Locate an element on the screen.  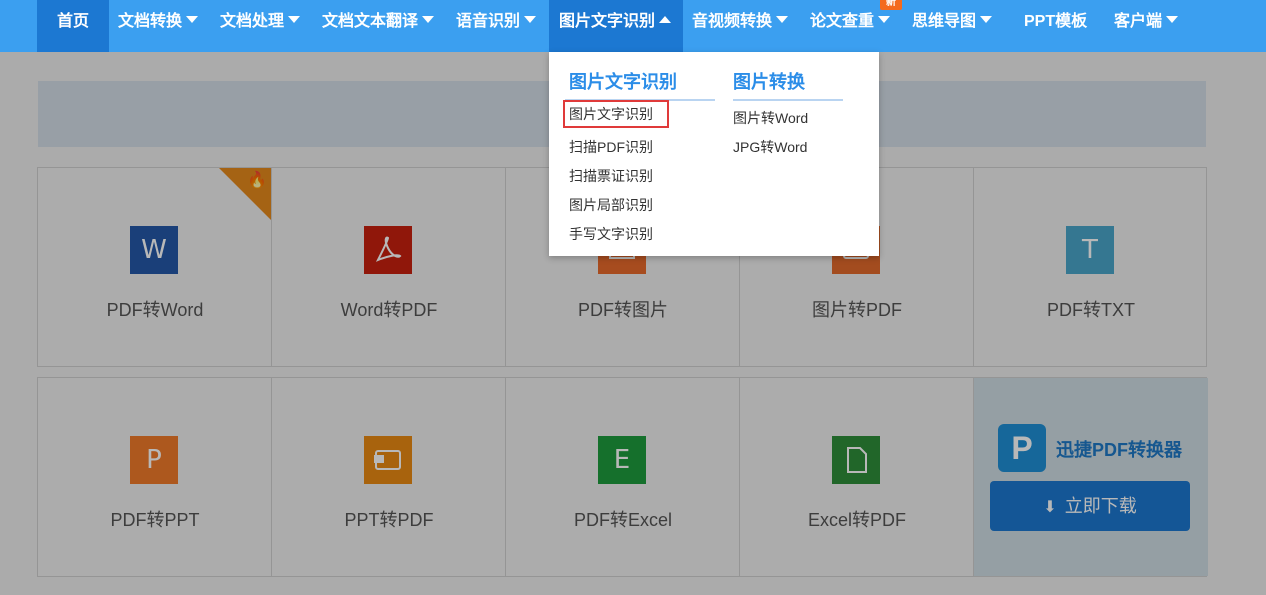
nav-client: 客户端 is located at coordinates (1146, 26).